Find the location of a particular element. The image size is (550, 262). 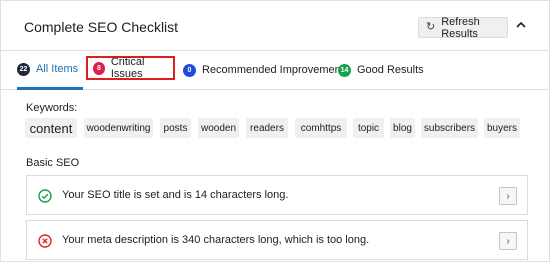

tab-good-results: 14 Good Results is located at coordinates (381, 70).